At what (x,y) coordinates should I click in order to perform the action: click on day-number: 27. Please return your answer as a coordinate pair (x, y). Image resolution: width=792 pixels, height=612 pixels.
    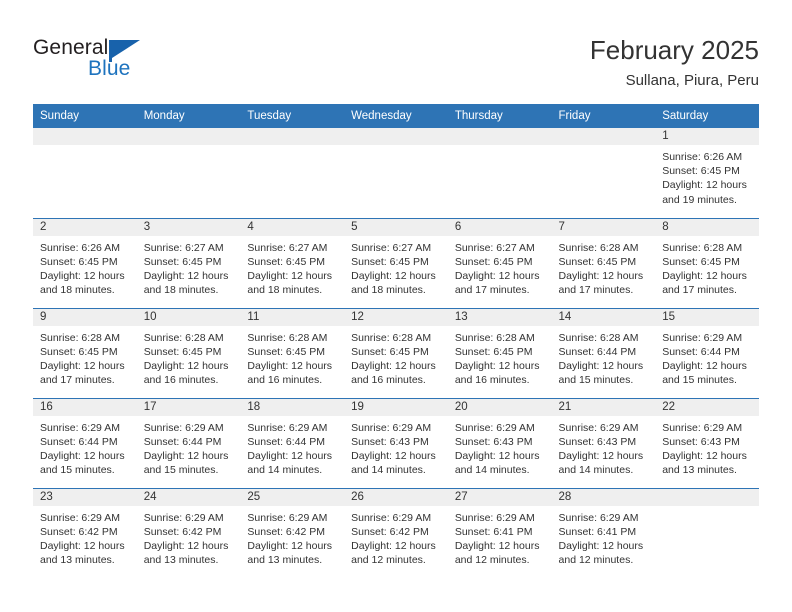
    Looking at the image, I should click on (499, 497).